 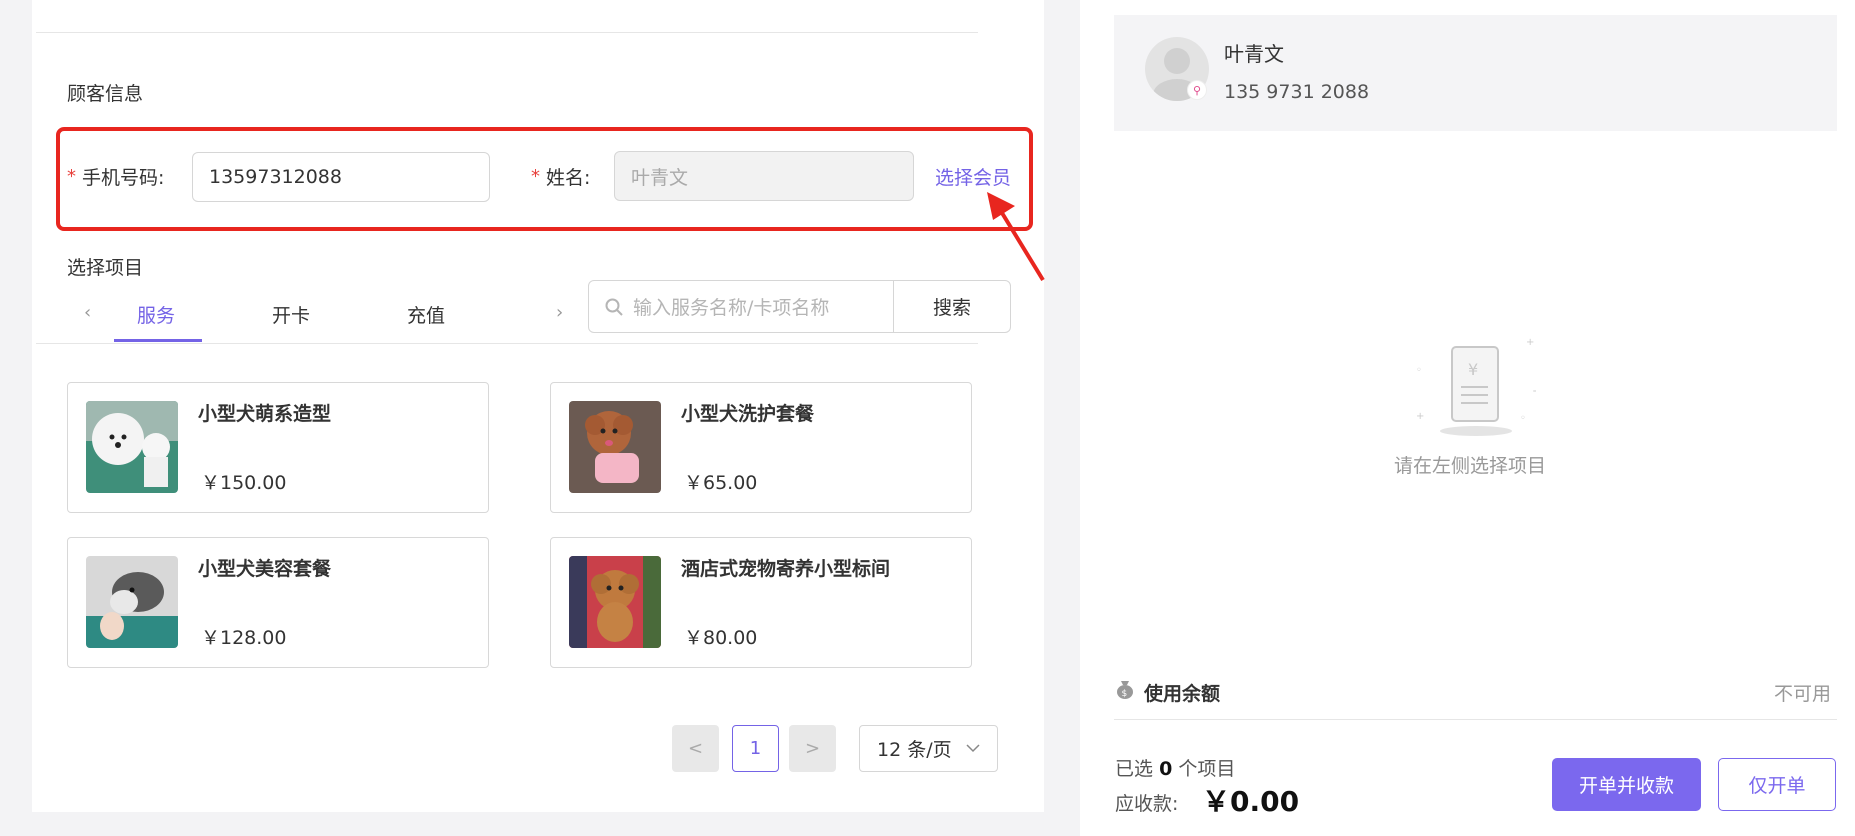 What do you see at coordinates (1182, 694) in the screenshot?
I see `use-balance-label: 使用余额` at bounding box center [1182, 694].